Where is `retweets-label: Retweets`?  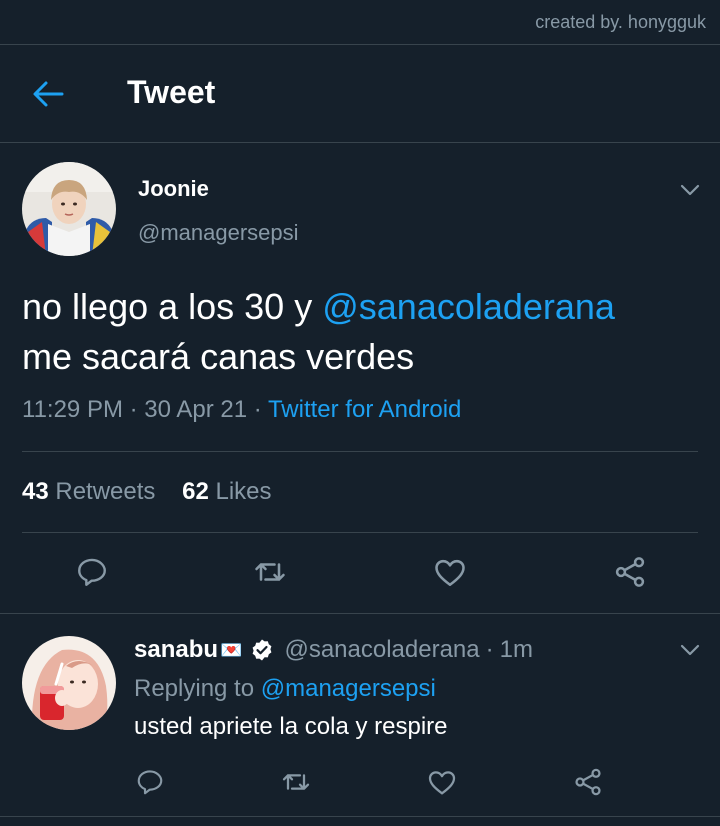 retweets-label: Retweets is located at coordinates (105, 491).